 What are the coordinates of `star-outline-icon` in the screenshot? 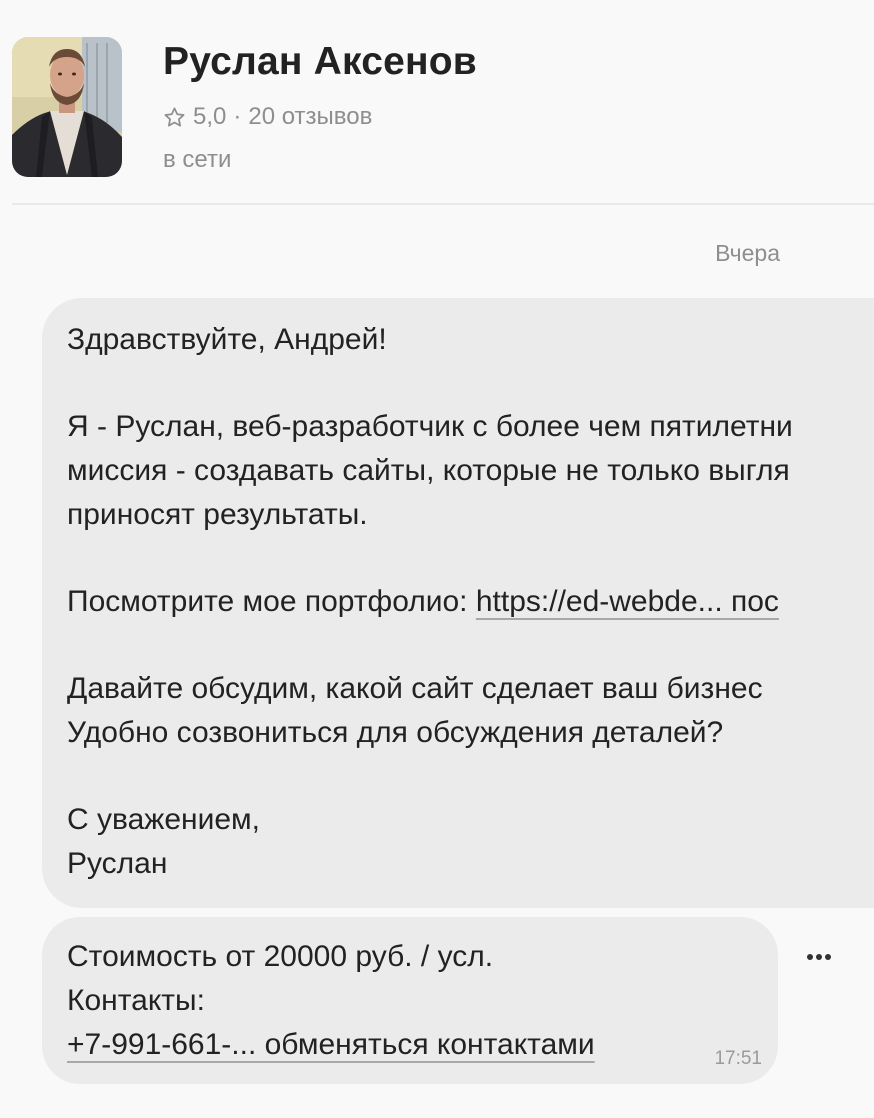 It's located at (174, 117).